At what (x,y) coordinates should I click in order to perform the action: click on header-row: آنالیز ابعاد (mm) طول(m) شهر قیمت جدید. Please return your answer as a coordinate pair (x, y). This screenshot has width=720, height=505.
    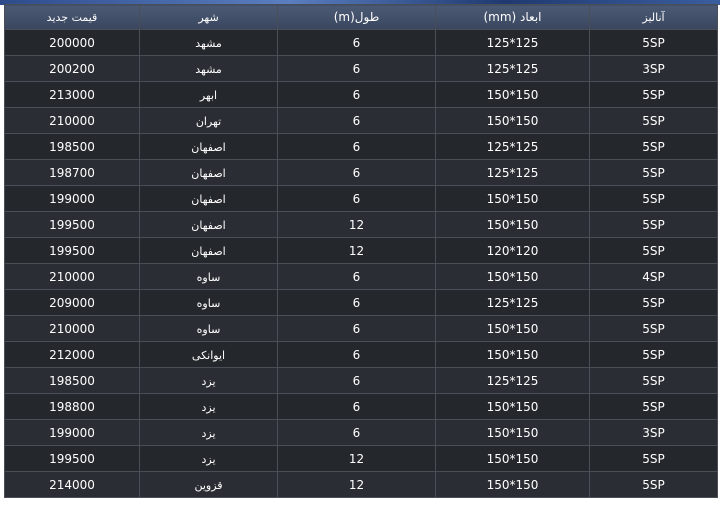
    Looking at the image, I should click on (361, 17).